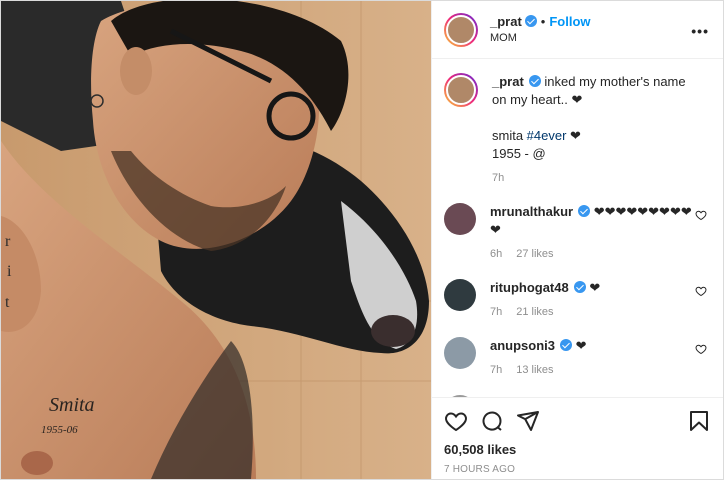  Describe the element at coordinates (700, 31) in the screenshot. I see `more-horizontal-icon: •••` at that location.